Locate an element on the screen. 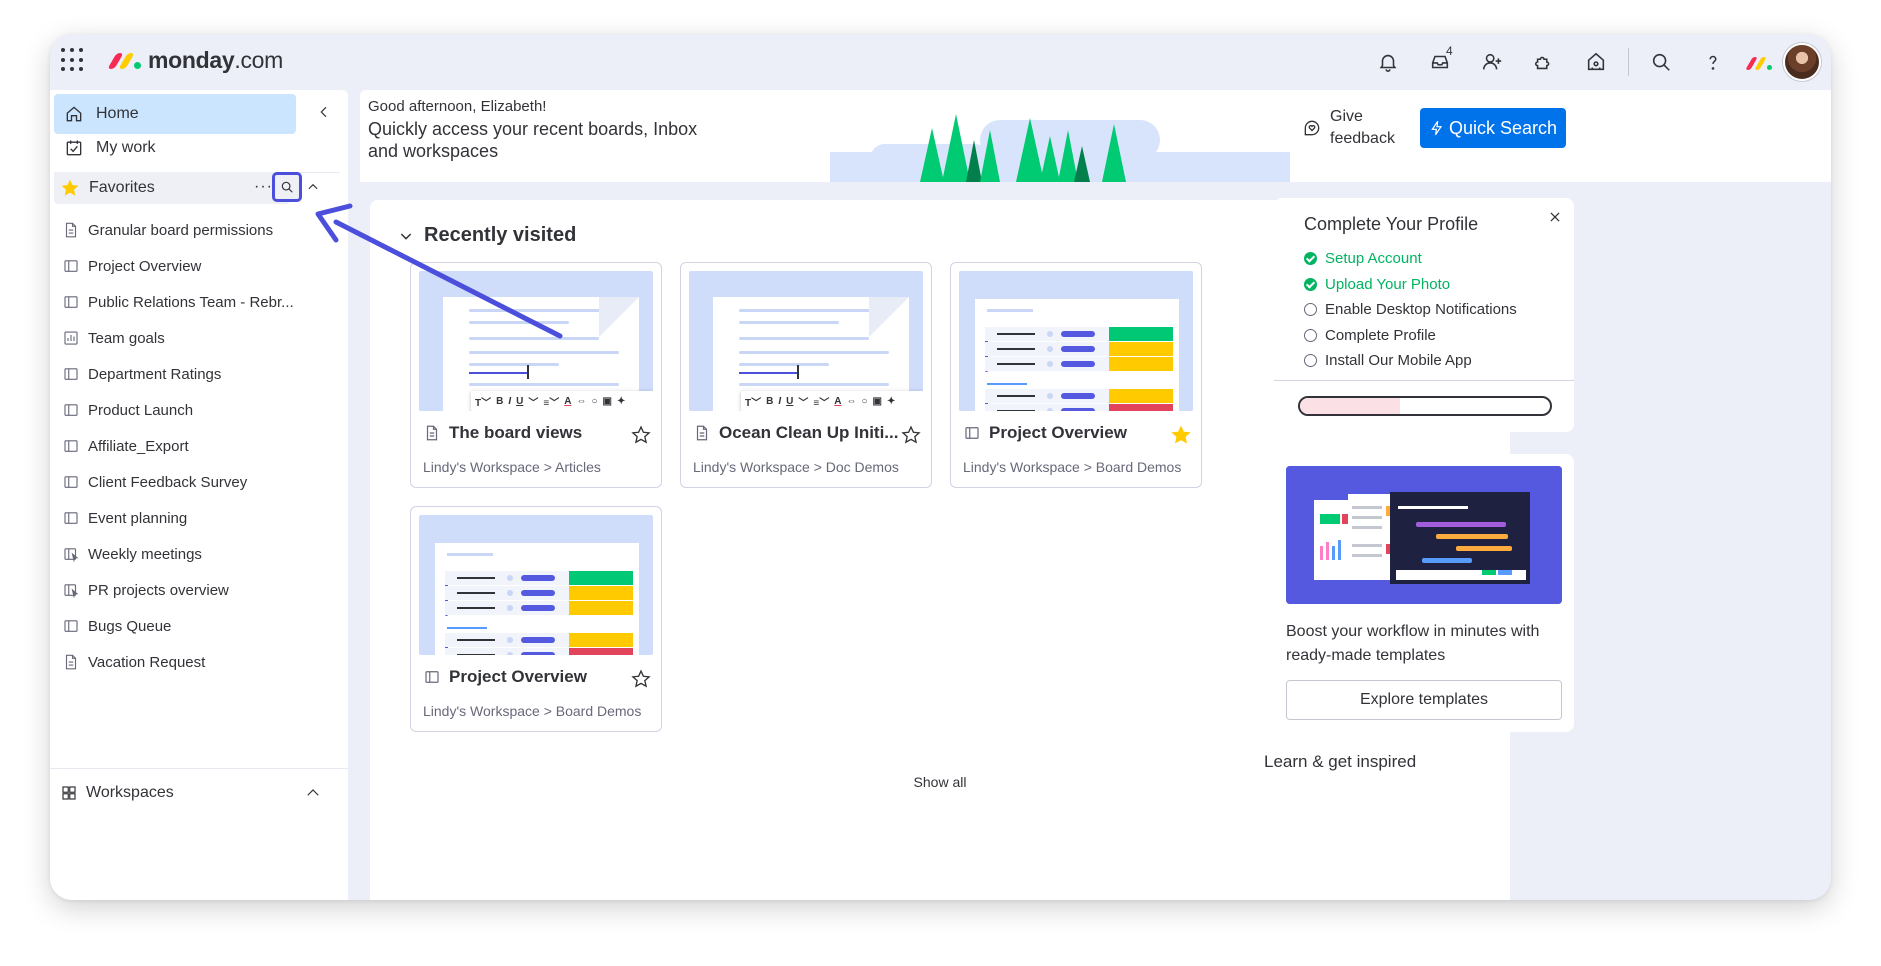  avatar is located at coordinates (1802, 62).